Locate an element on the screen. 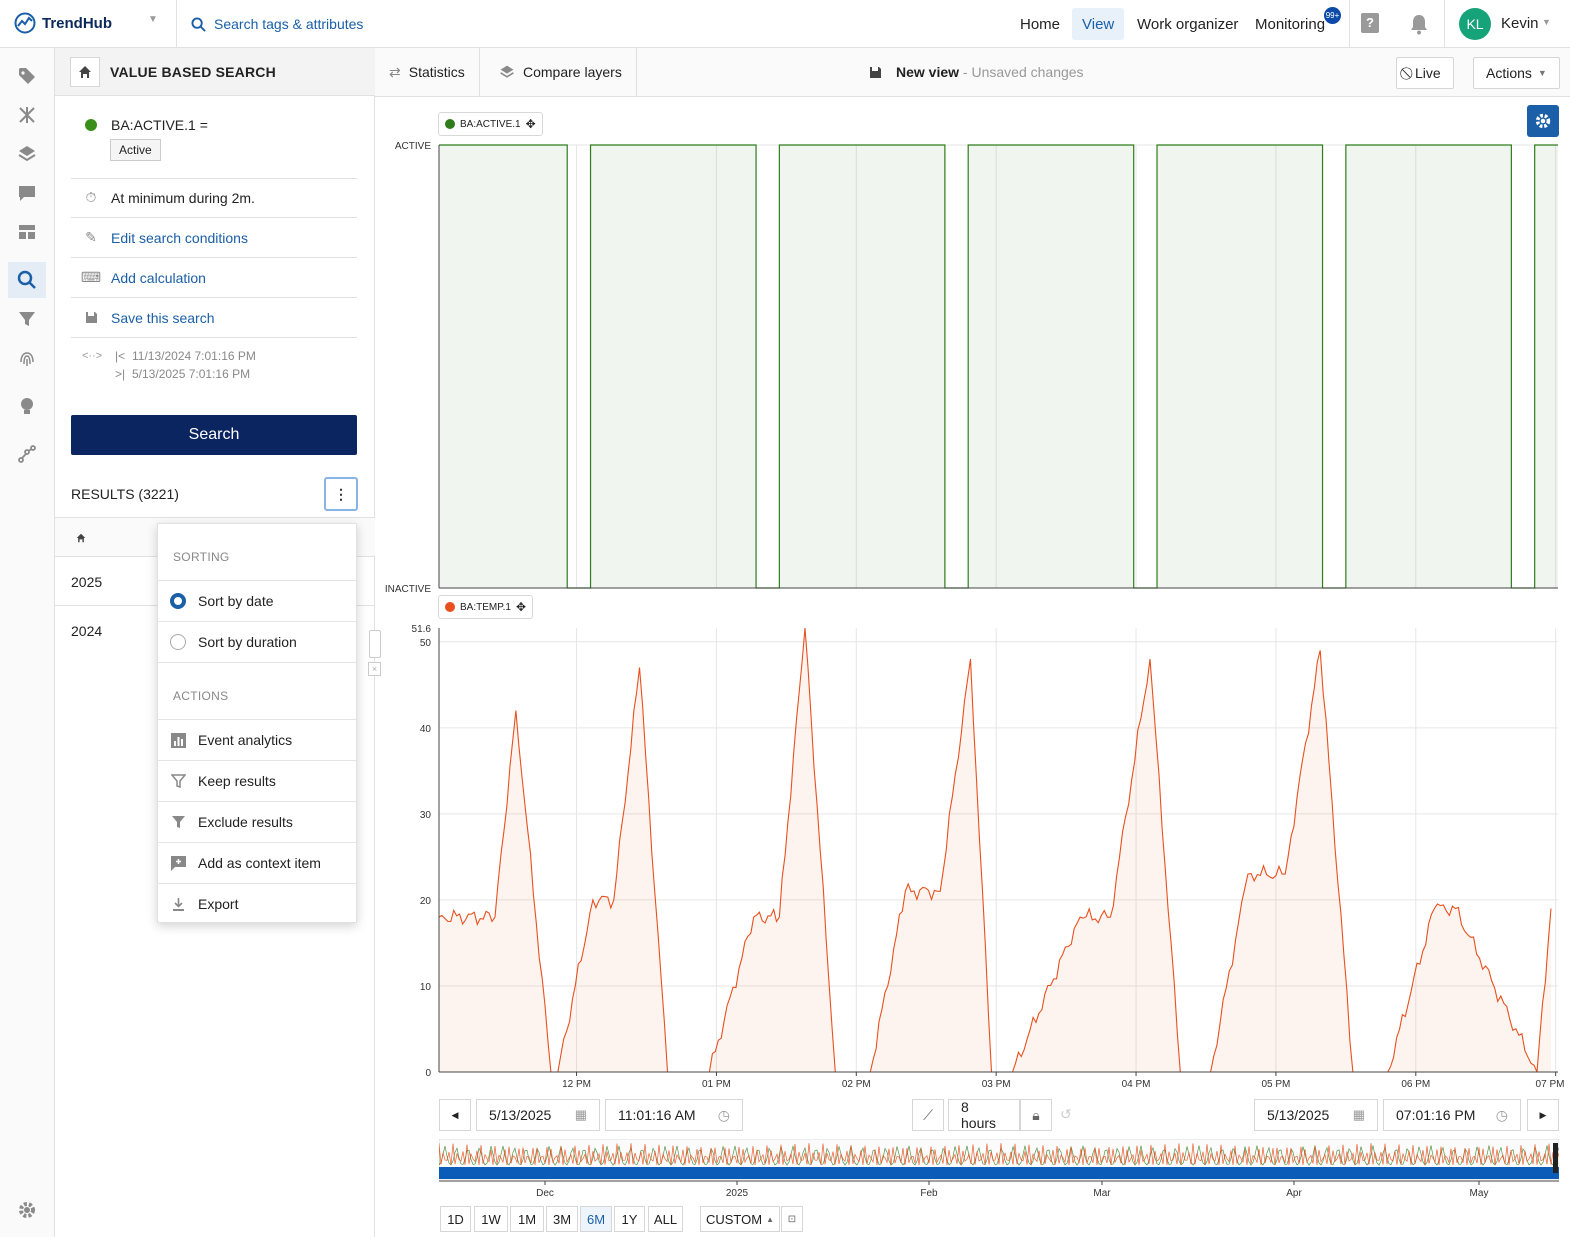 The height and width of the screenshot is (1237, 1570). overview-tick-label: Mar is located at coordinates (1102, 1193).